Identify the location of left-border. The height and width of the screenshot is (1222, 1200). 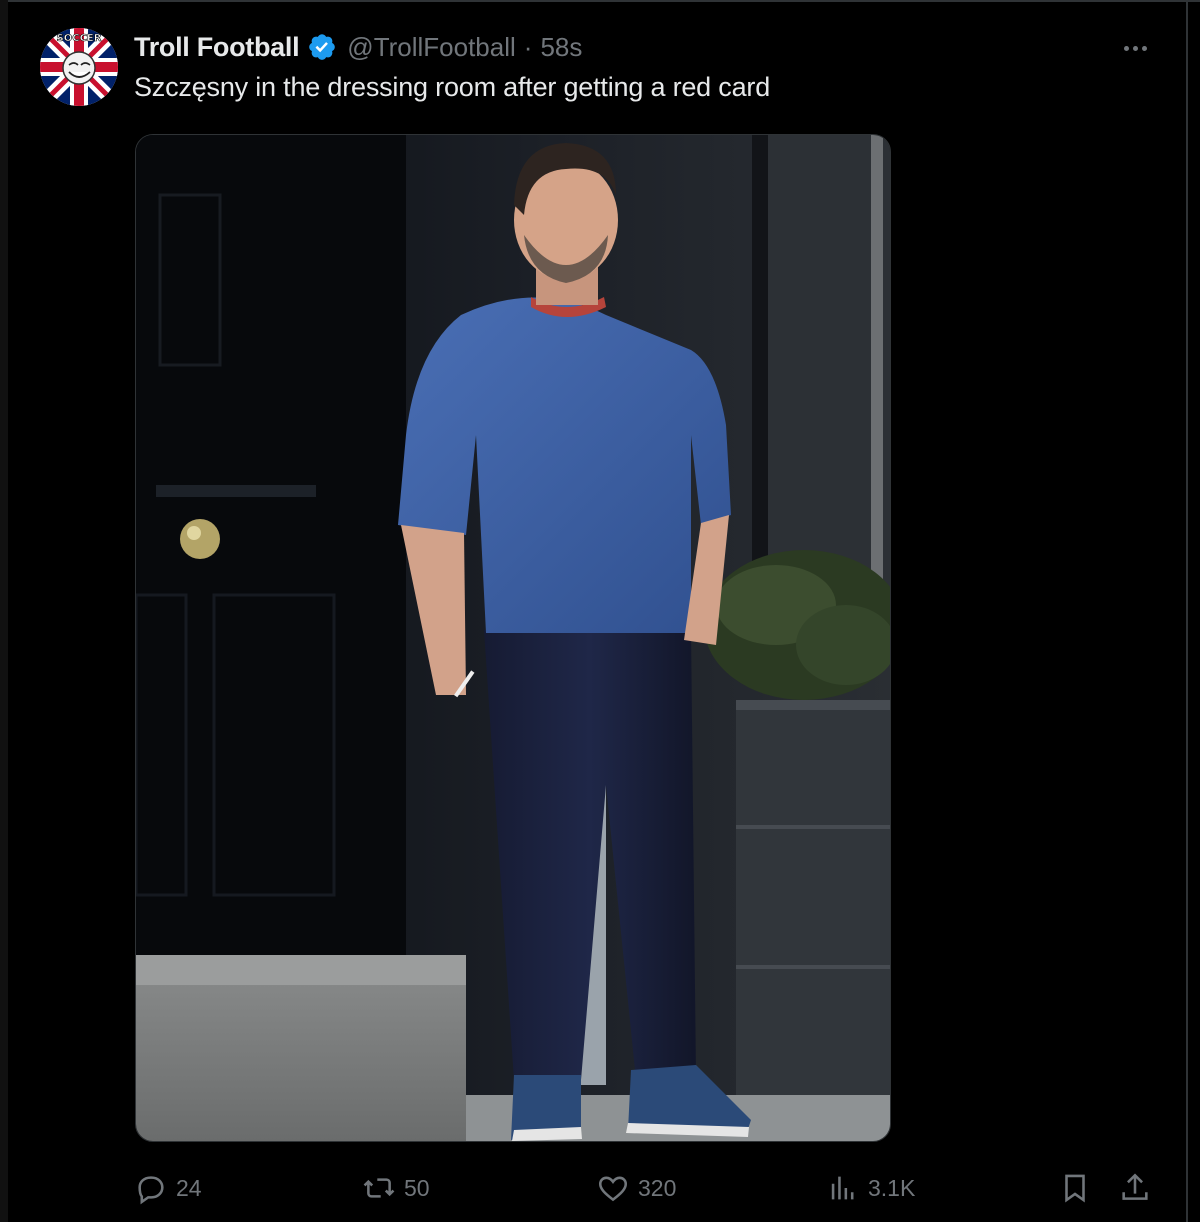
(4, 611).